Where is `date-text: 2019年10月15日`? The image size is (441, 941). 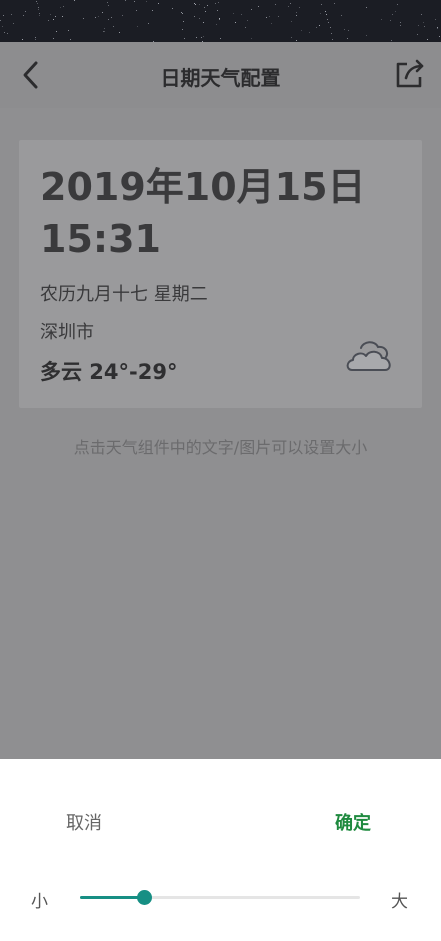 date-text: 2019年10月15日 is located at coordinates (203, 187).